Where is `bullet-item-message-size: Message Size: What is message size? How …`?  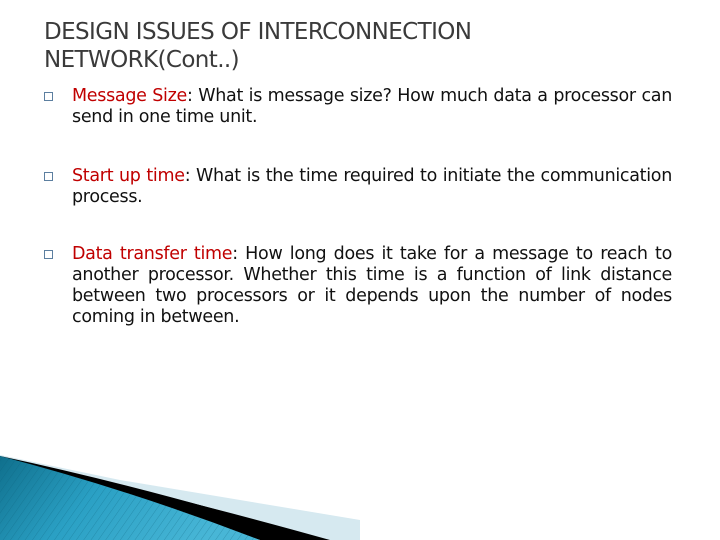
bullet-item-message-size: Message Size: What is message size? How … is located at coordinates (358, 107).